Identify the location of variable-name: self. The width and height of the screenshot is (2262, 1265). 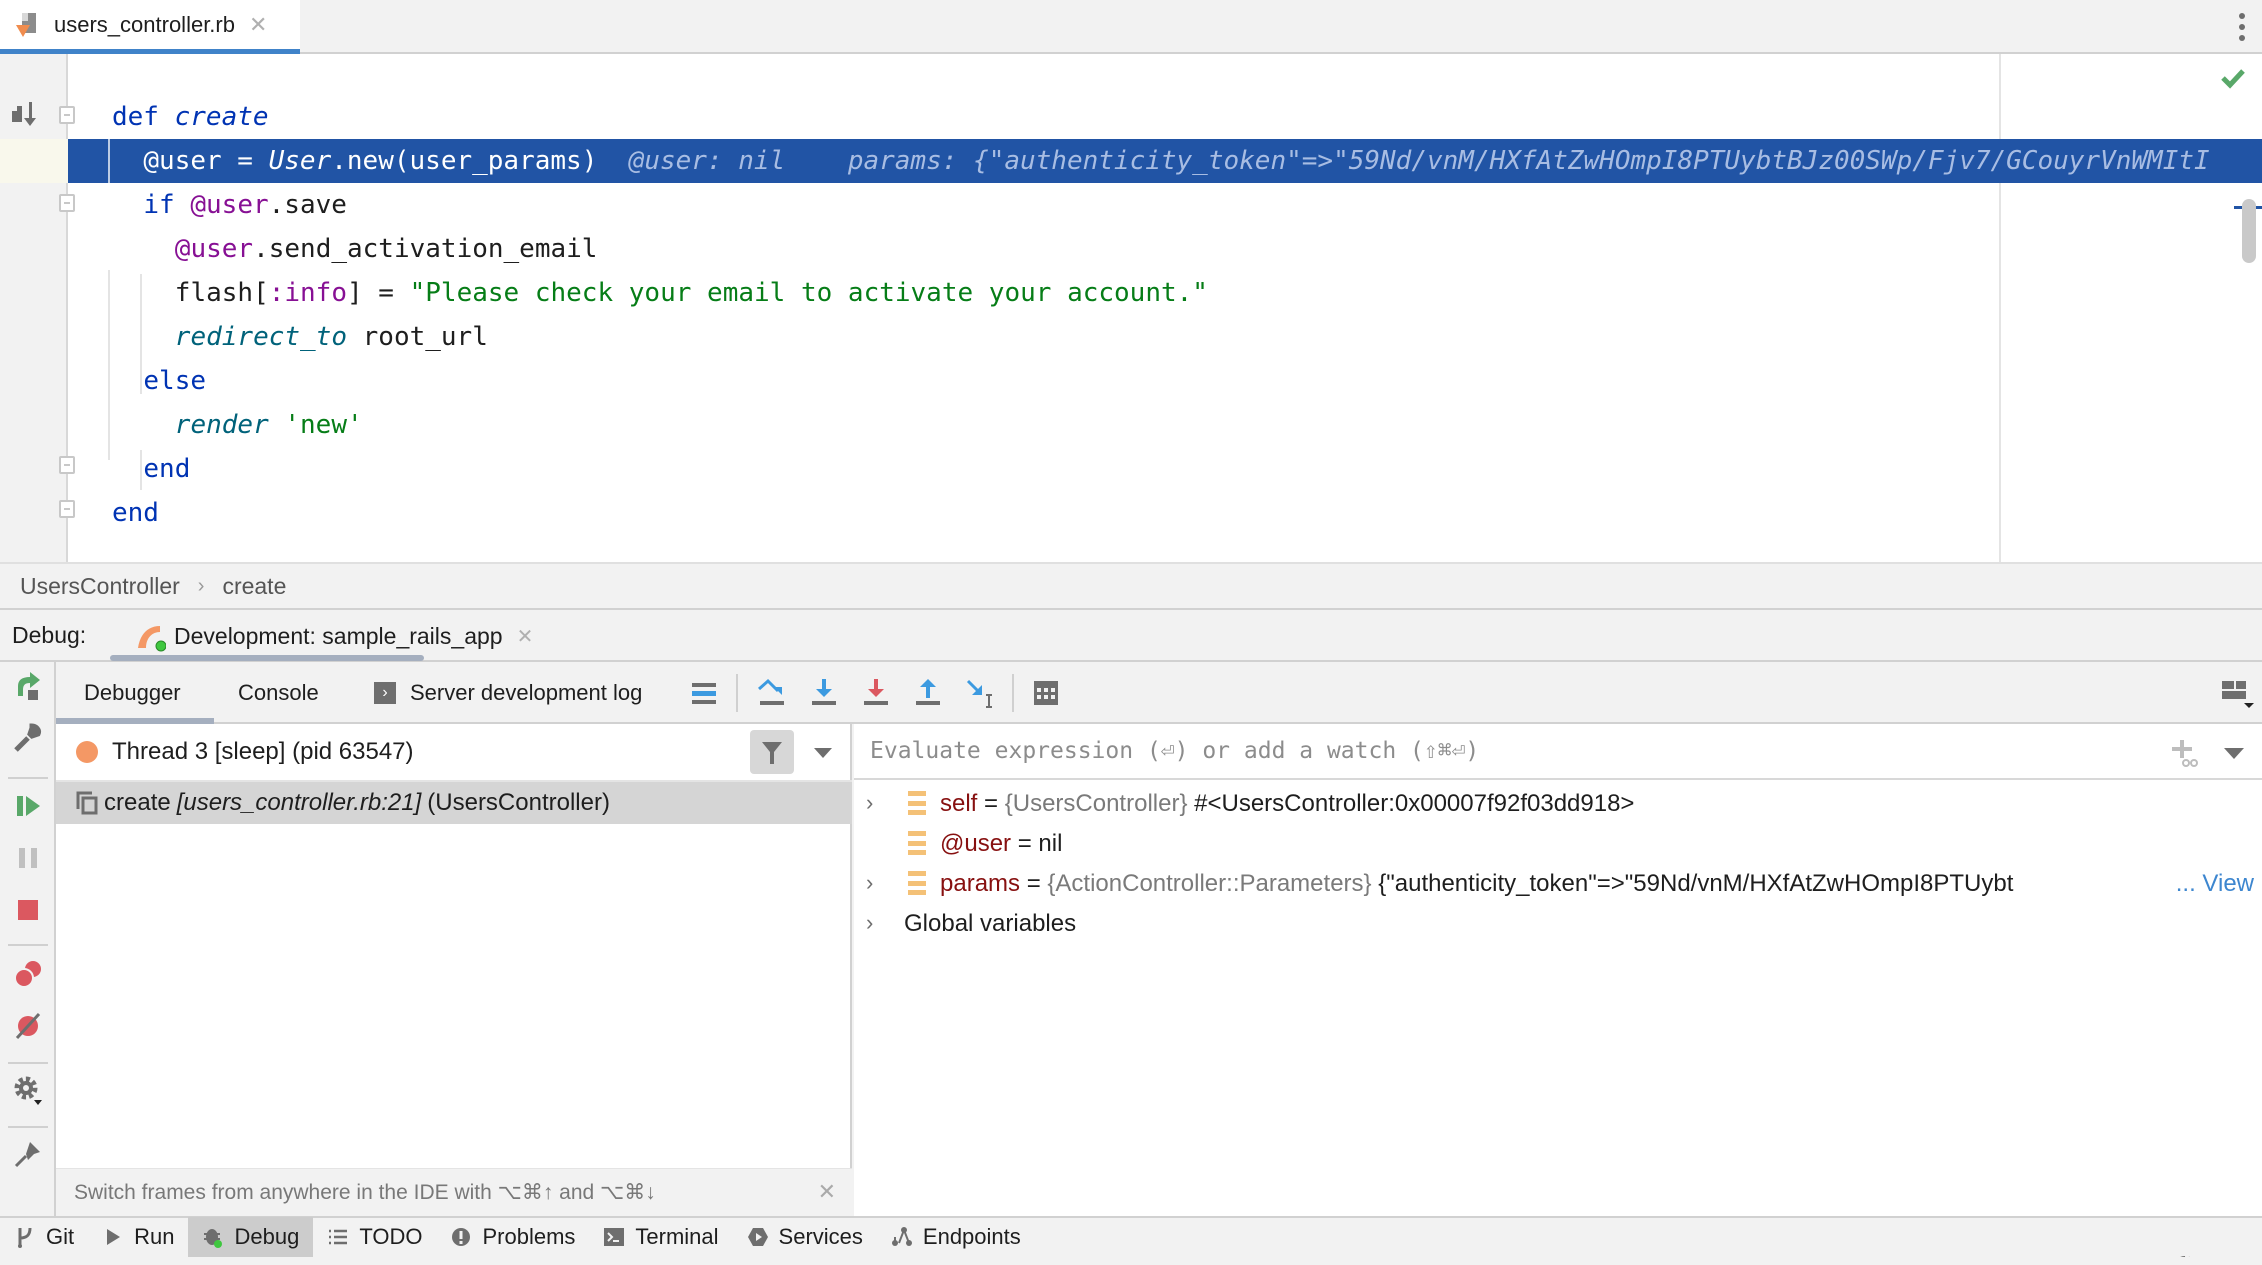
(959, 803).